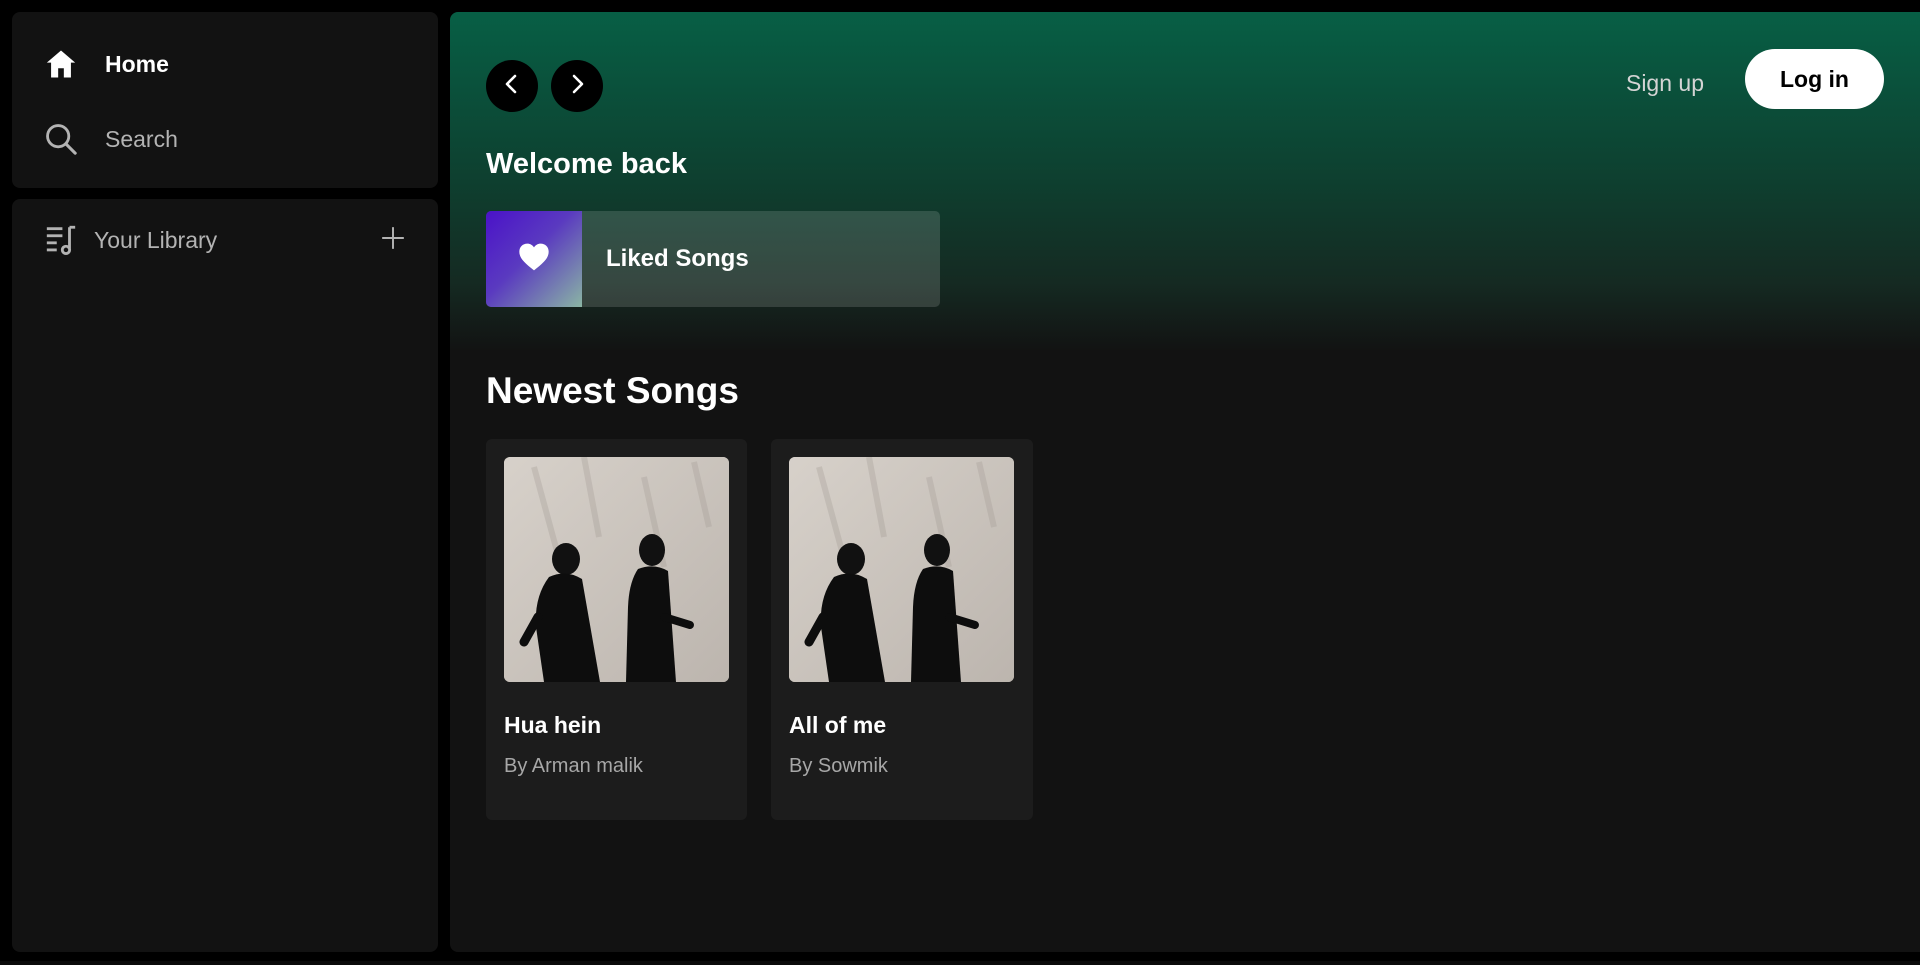 This screenshot has width=1920, height=965. I want to click on sidebar-item-label: Search, so click(141, 138).